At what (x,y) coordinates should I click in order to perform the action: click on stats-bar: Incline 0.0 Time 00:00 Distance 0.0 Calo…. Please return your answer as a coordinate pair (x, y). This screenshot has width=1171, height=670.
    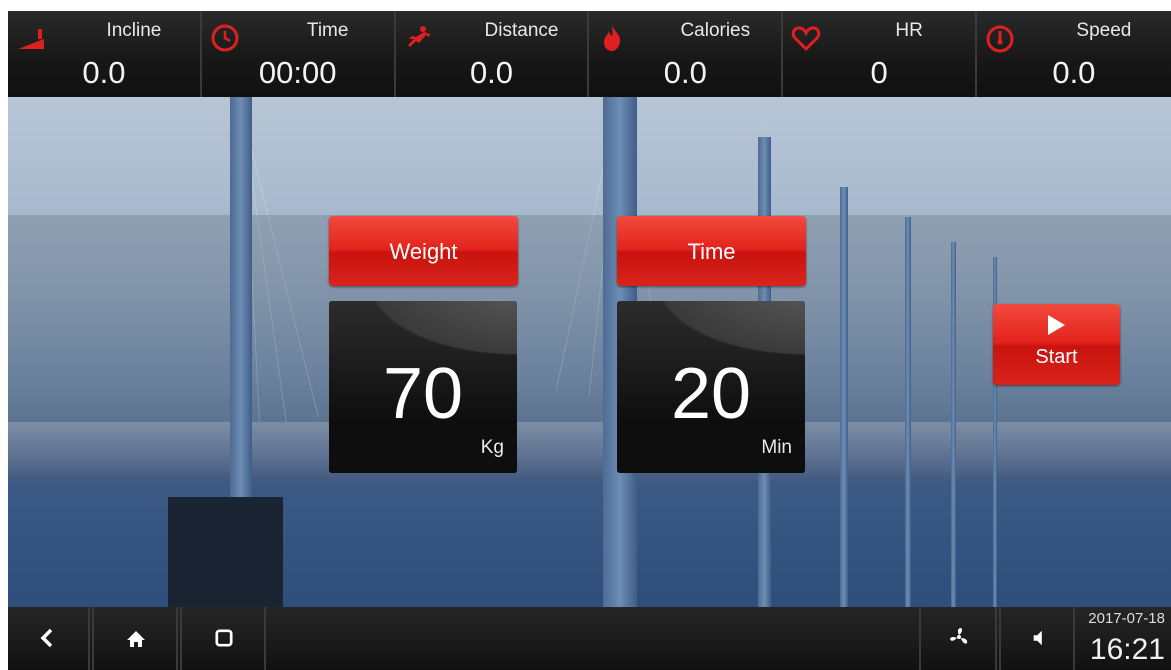
    Looking at the image, I should click on (589, 54).